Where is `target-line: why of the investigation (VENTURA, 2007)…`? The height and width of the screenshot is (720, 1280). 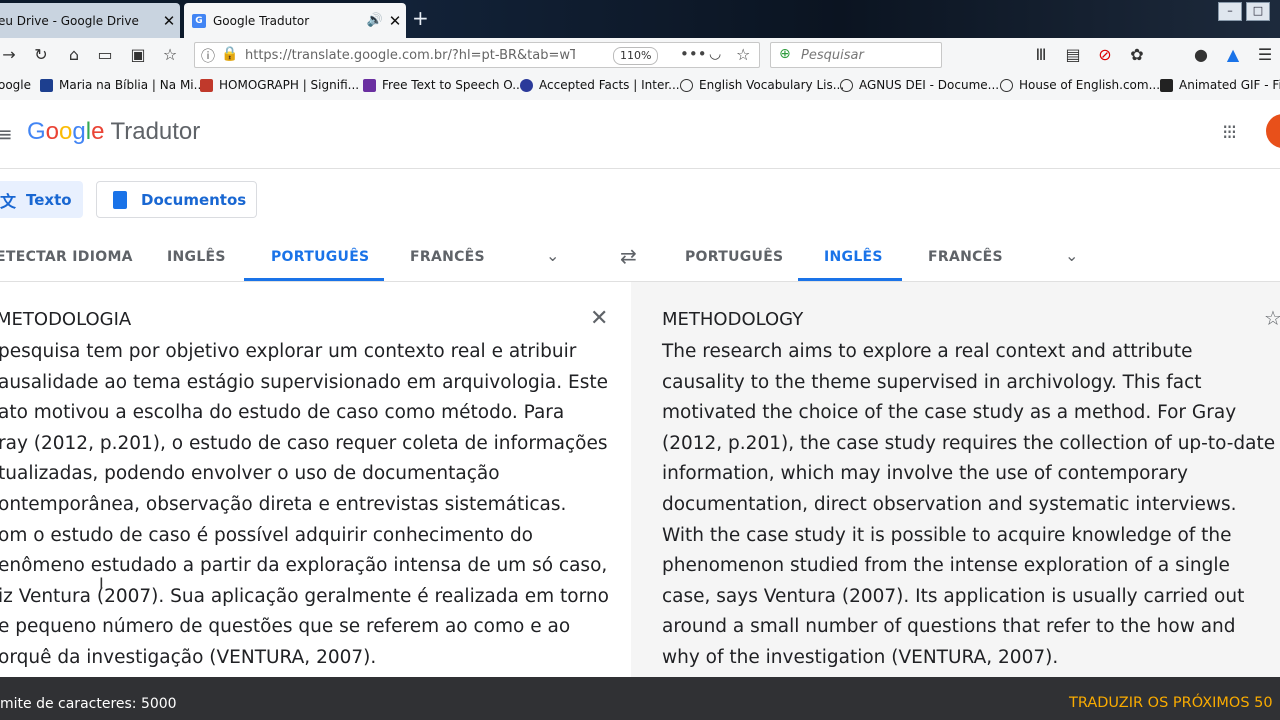 target-line: why of the investigation (VENTURA, 2007)… is located at coordinates (860, 657).